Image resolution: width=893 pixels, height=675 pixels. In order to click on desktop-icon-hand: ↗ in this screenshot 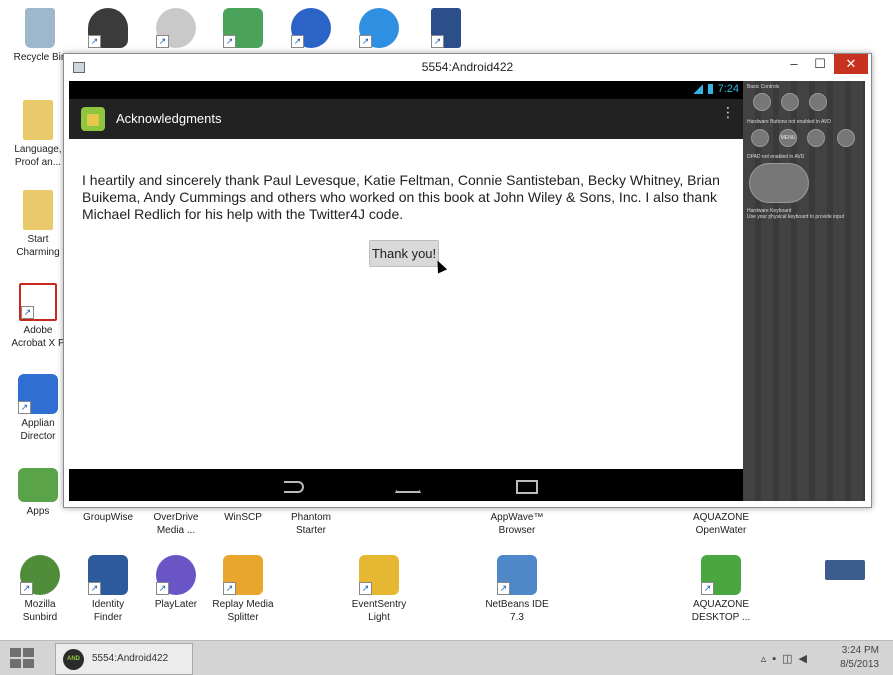, I will do `click(176, 29)`.